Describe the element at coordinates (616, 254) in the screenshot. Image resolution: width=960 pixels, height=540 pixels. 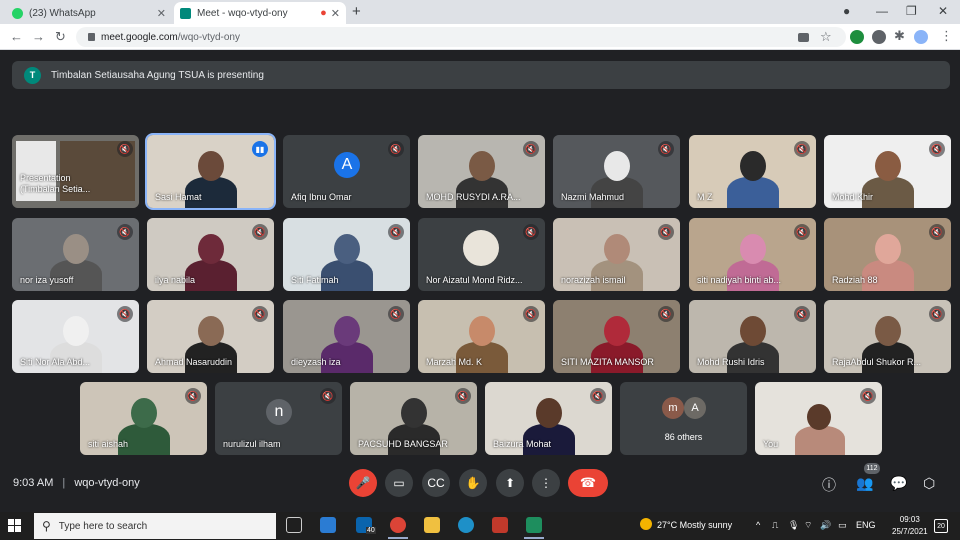
I see `participant-tile: norazizah ismail 🔇` at that location.